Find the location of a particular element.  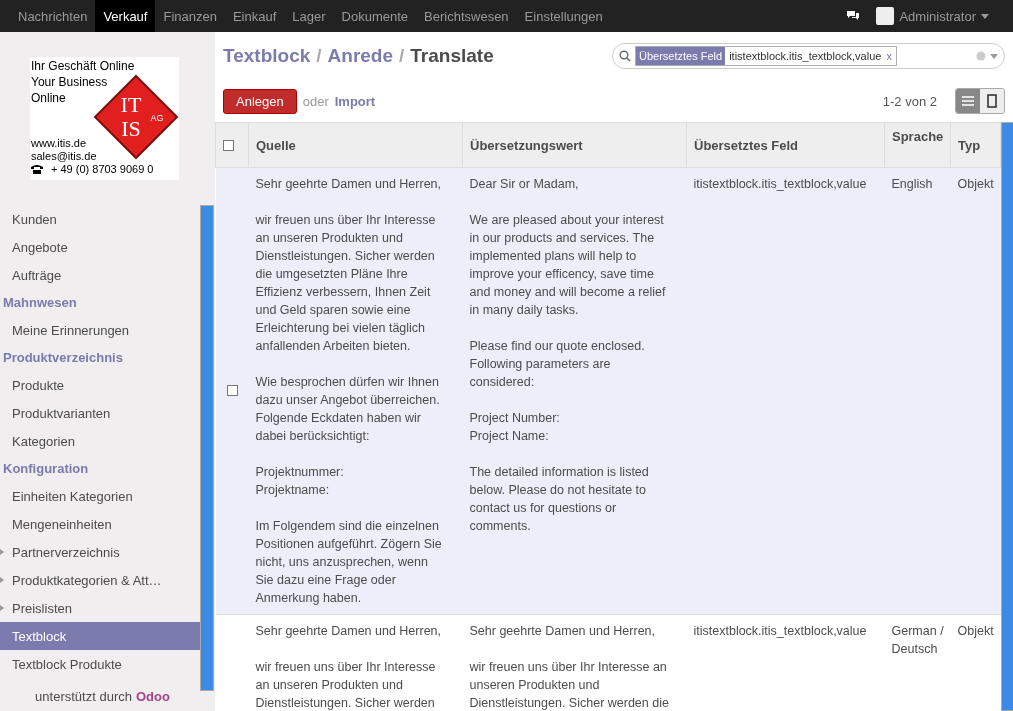

chat-icon is located at coordinates (853, 16).